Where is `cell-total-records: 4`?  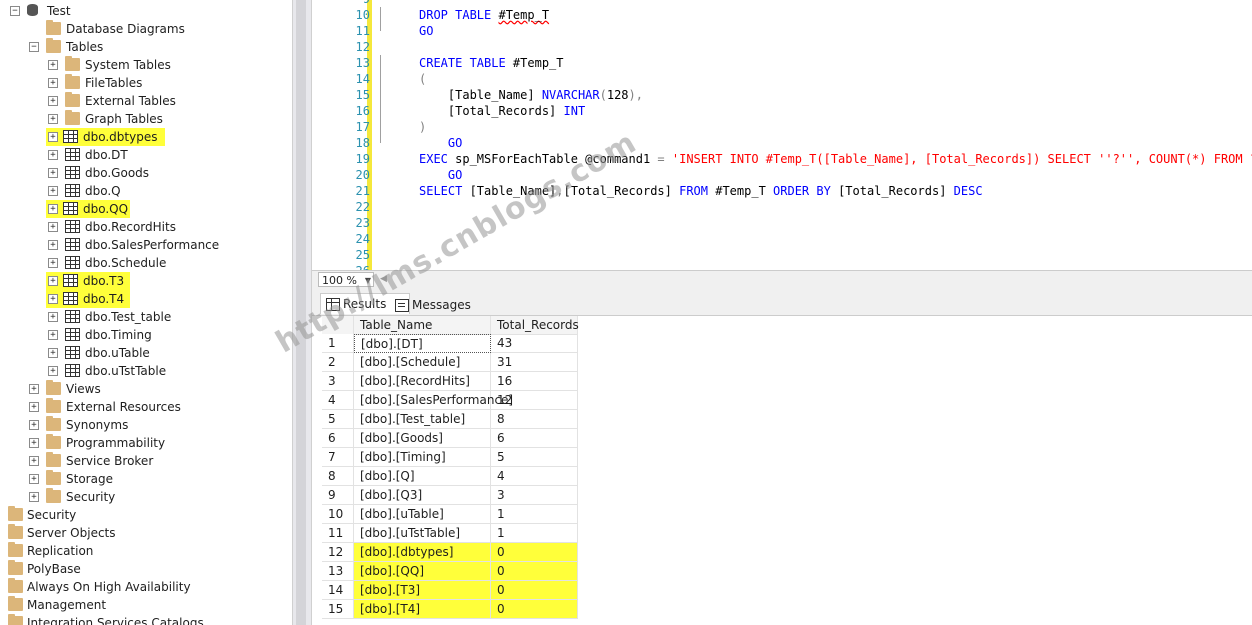 cell-total-records: 4 is located at coordinates (534, 476).